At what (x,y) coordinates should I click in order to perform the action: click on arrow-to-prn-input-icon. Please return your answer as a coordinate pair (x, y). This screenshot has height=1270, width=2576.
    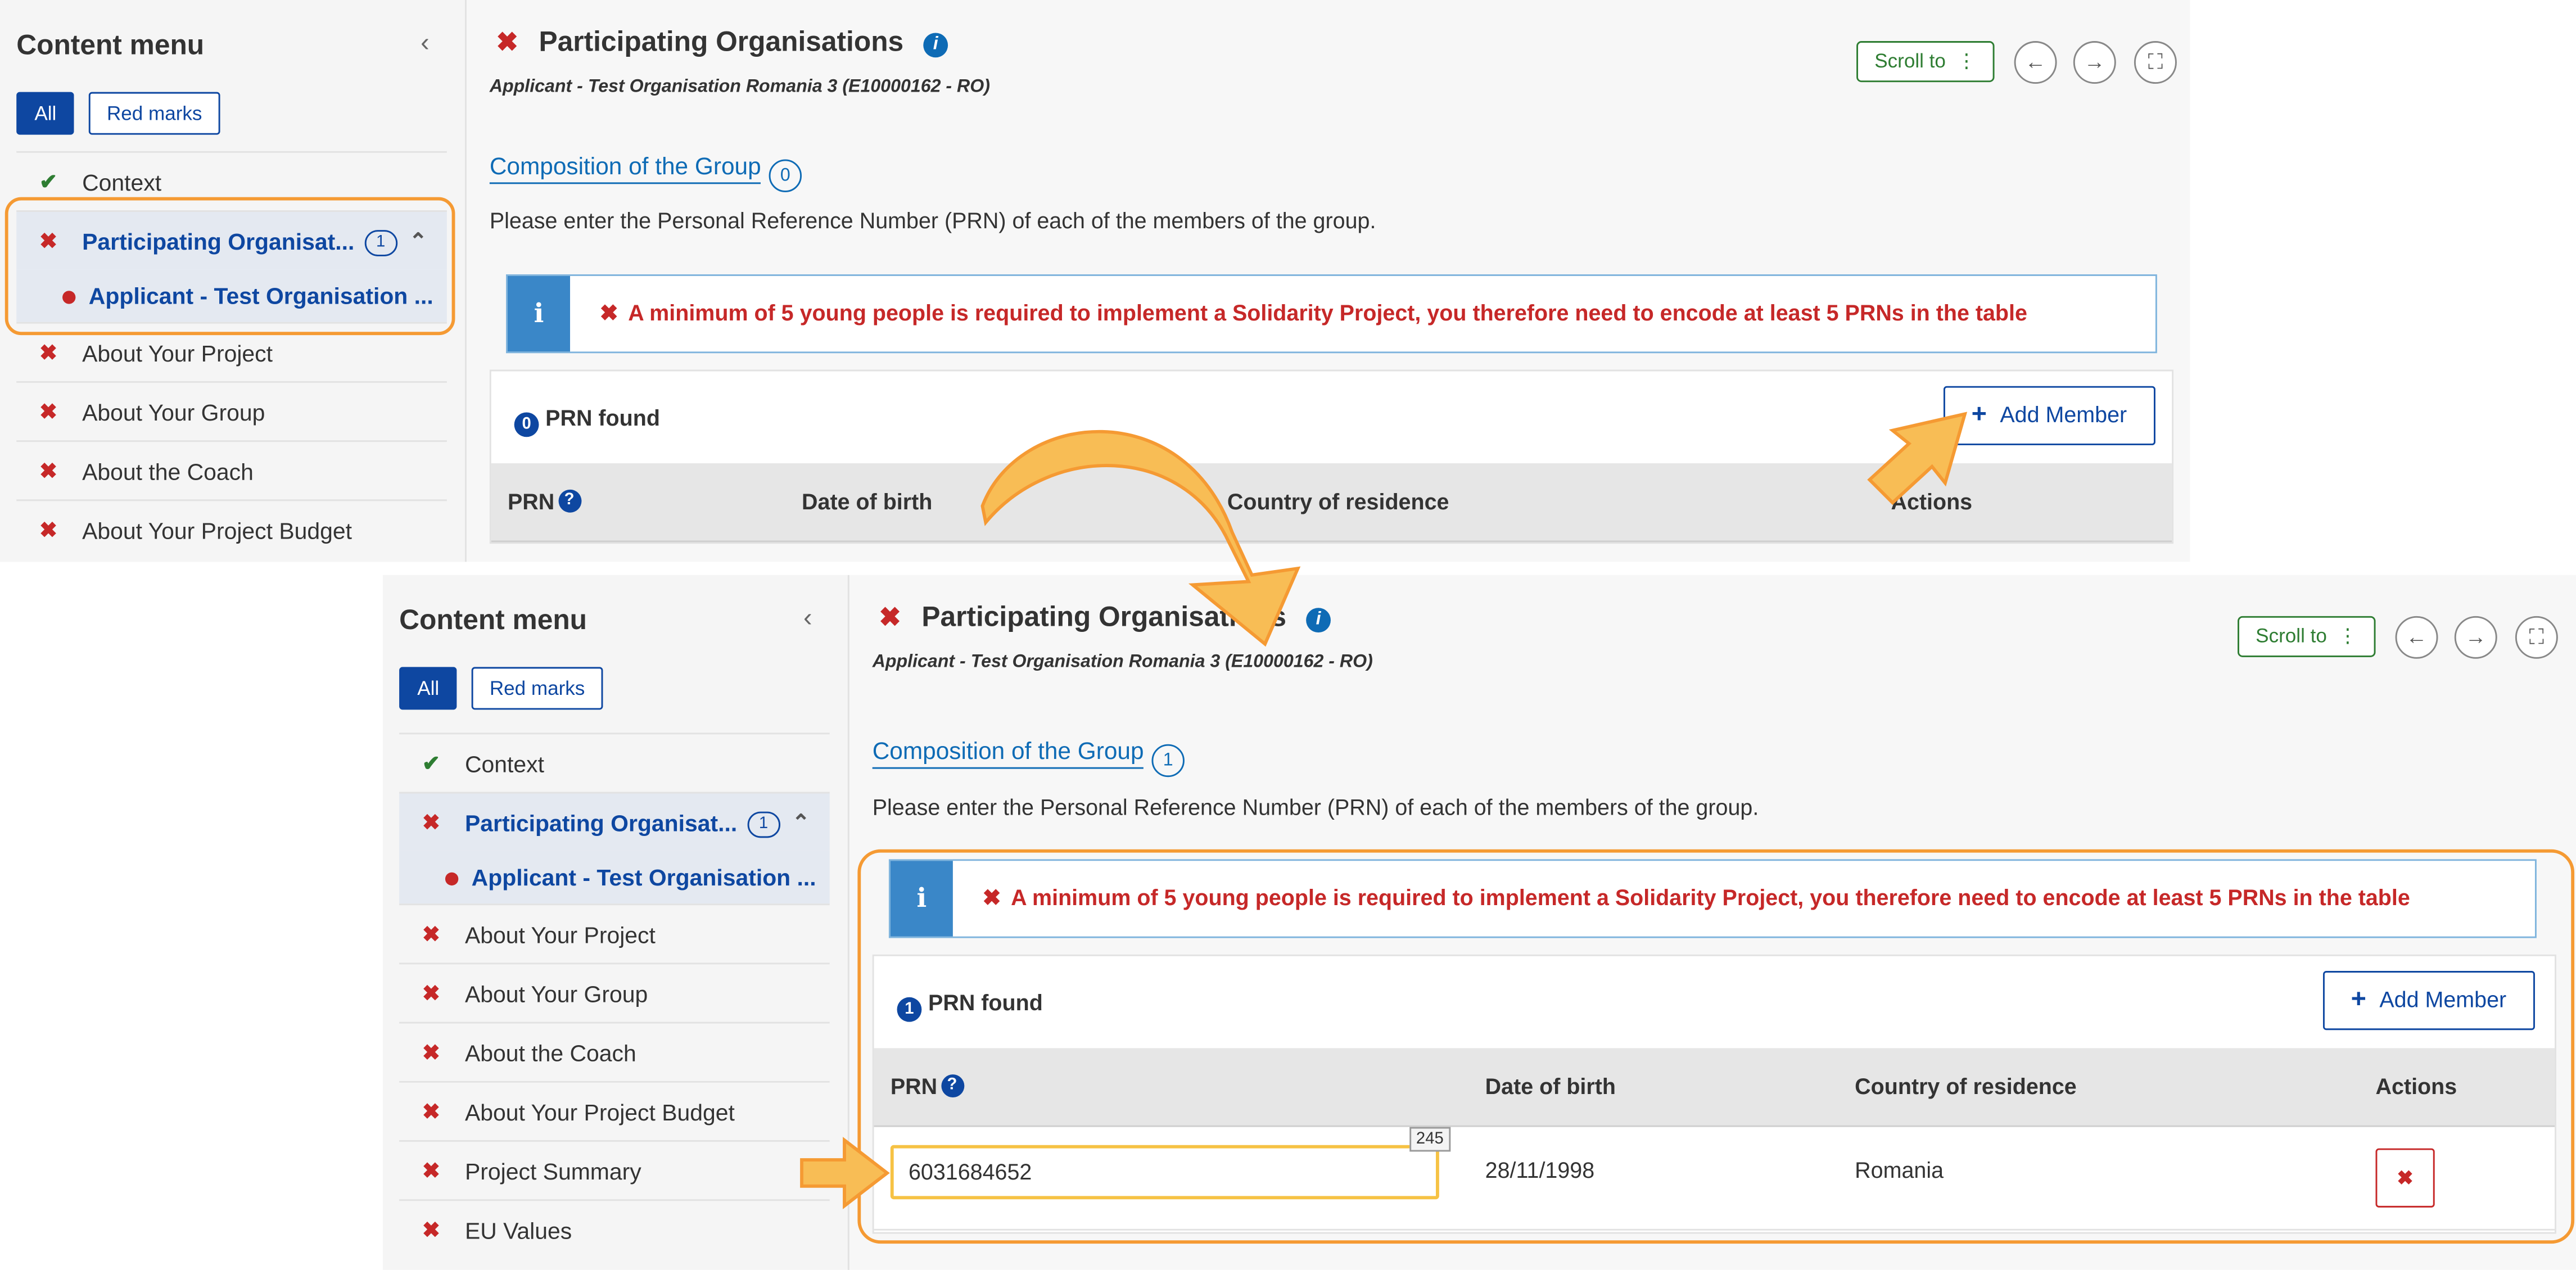
    Looking at the image, I should click on (845, 1173).